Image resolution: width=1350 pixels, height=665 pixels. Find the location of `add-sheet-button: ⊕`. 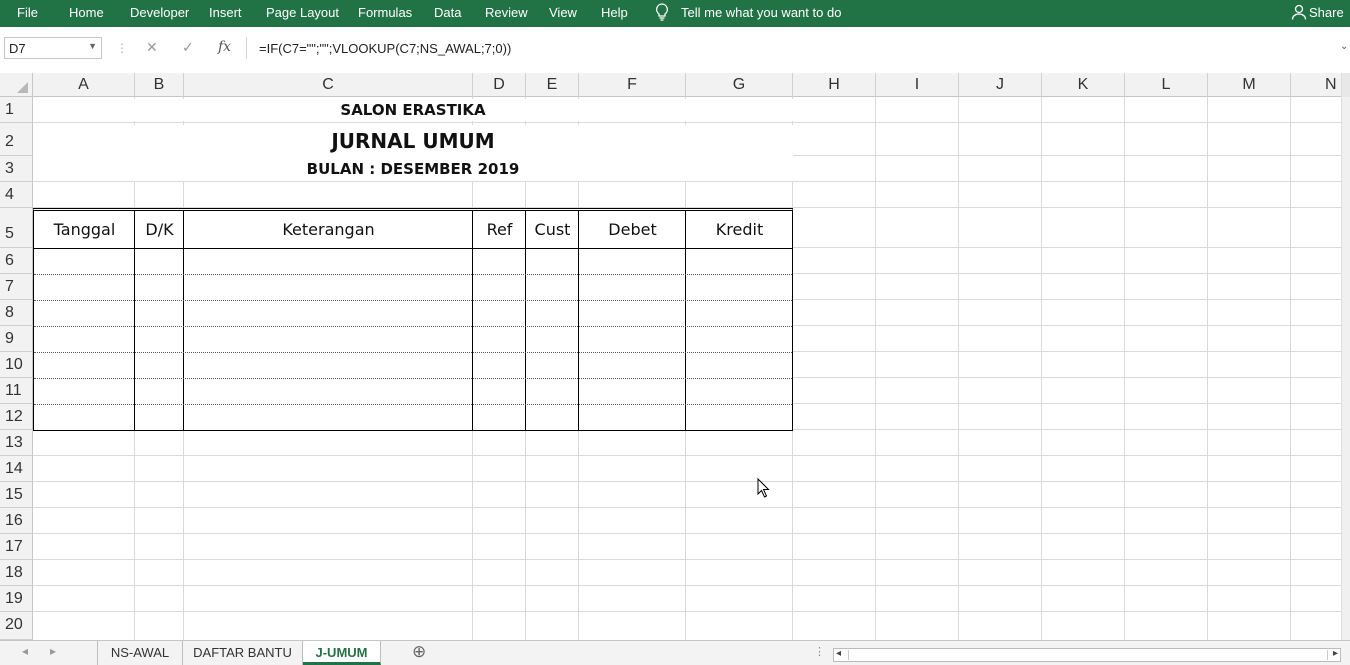

add-sheet-button: ⊕ is located at coordinates (419, 652).